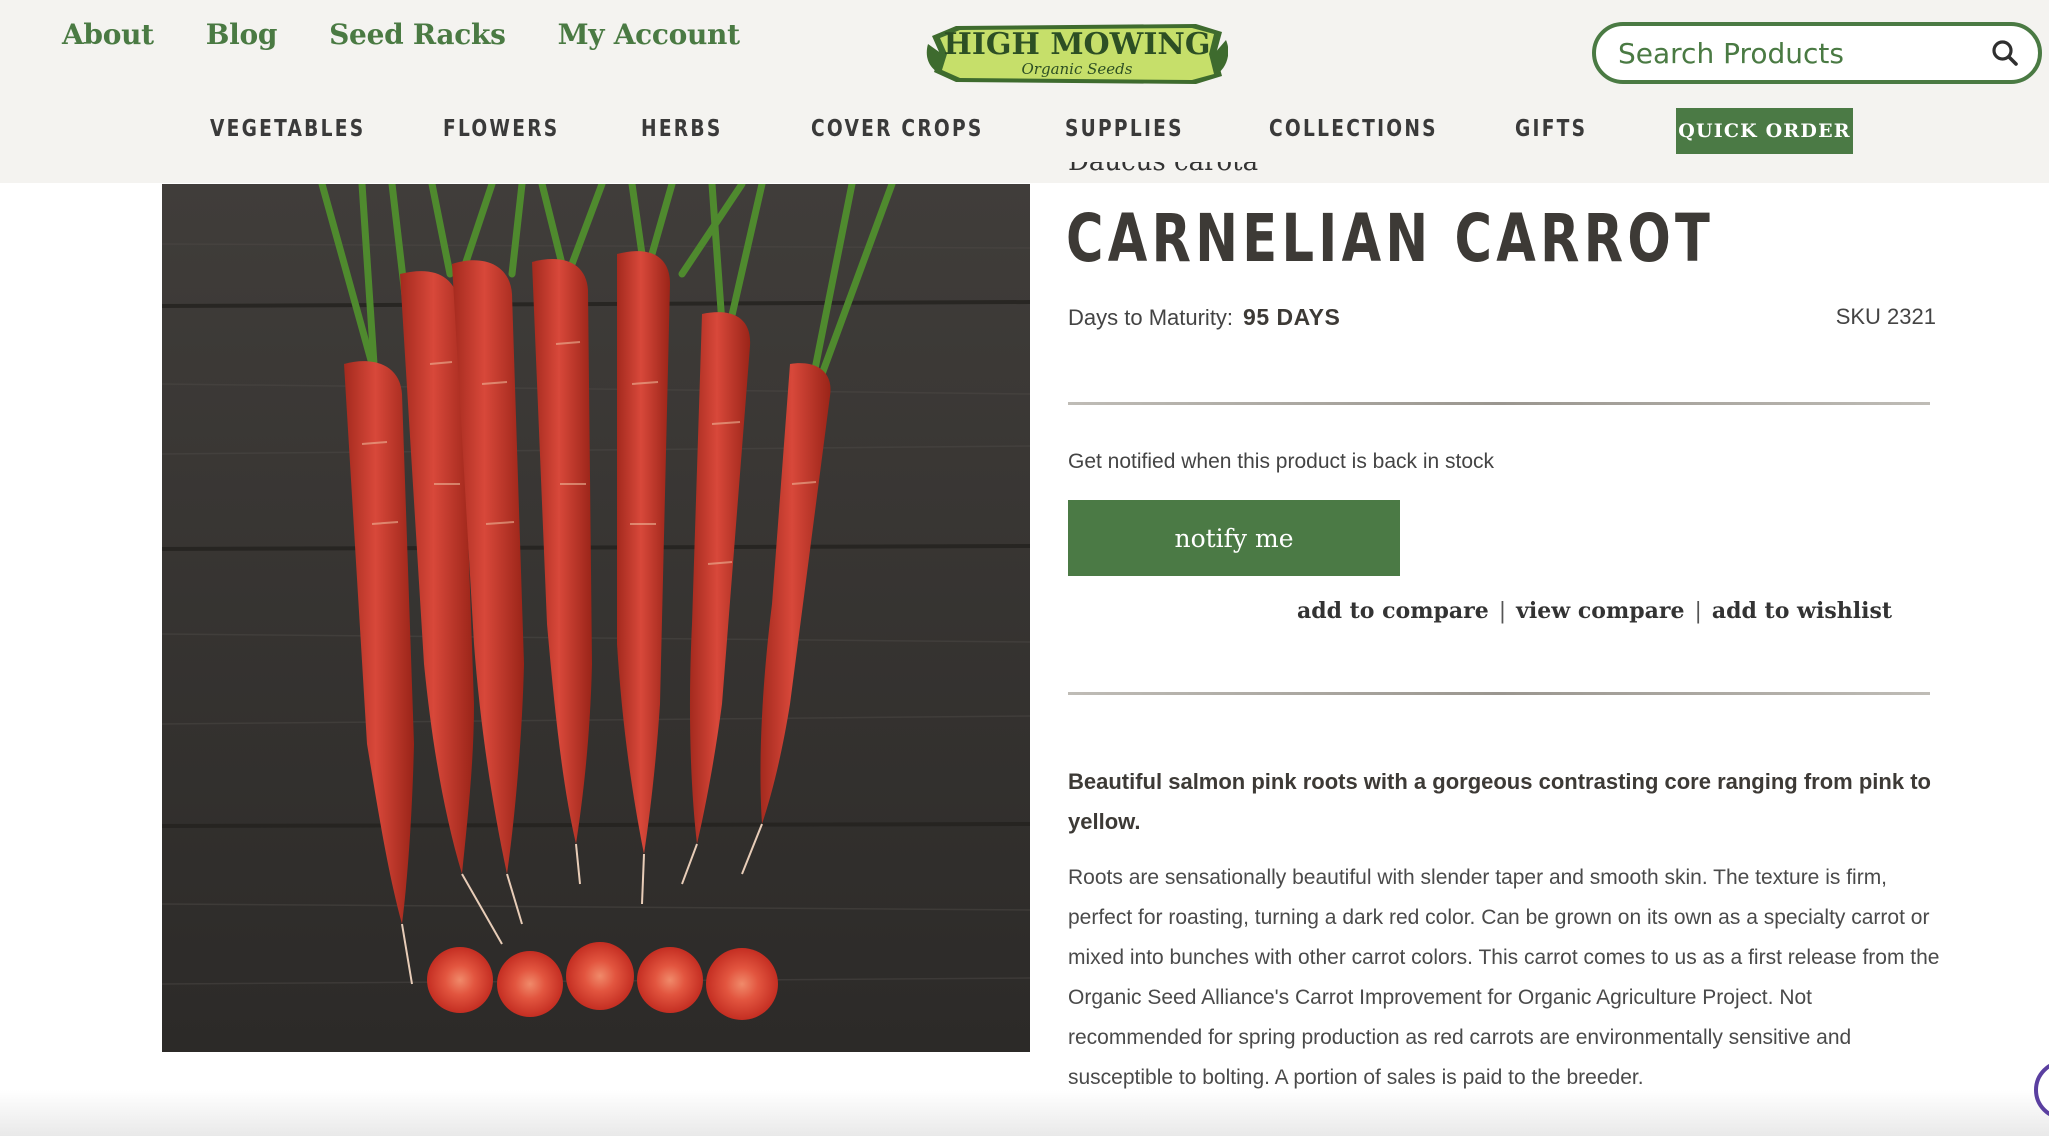 This screenshot has width=2049, height=1136. What do you see at coordinates (1390, 238) in the screenshot?
I see `product-title: CARNELIAN CARROT` at bounding box center [1390, 238].